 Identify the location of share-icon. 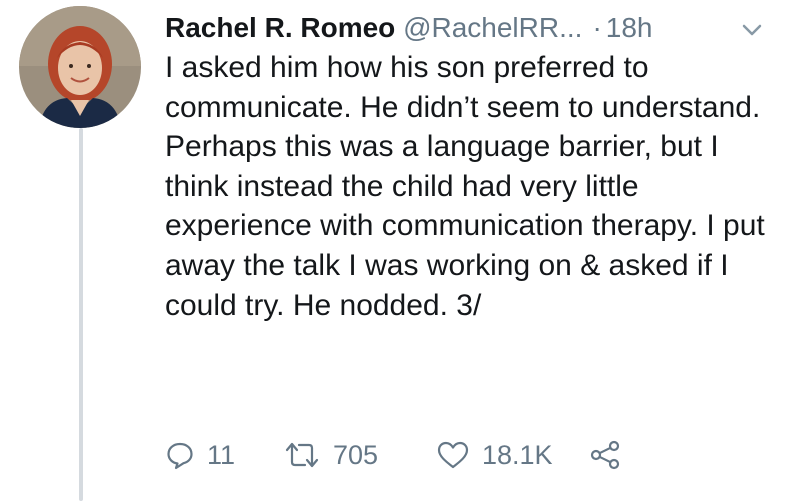
(605, 455).